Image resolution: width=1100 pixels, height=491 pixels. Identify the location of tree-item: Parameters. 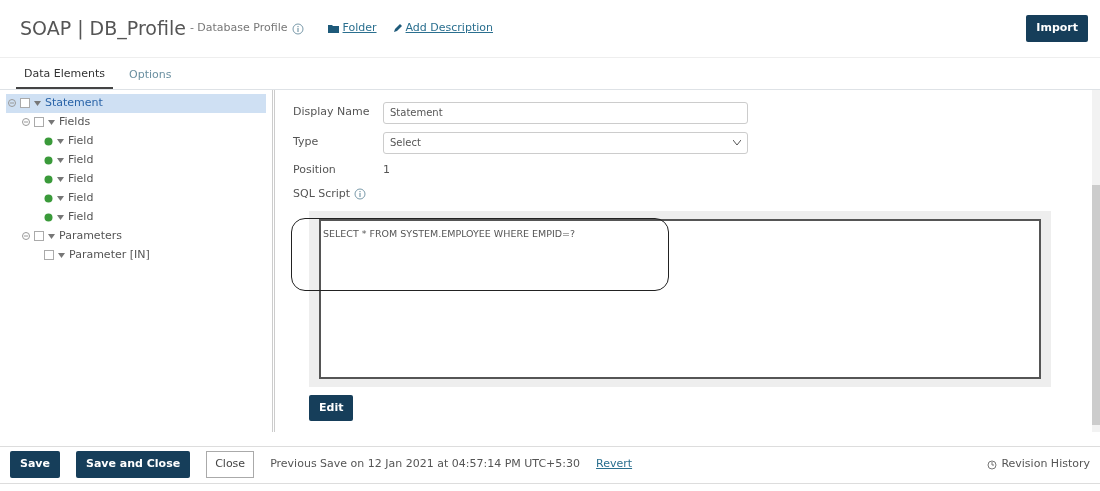
(143, 236).